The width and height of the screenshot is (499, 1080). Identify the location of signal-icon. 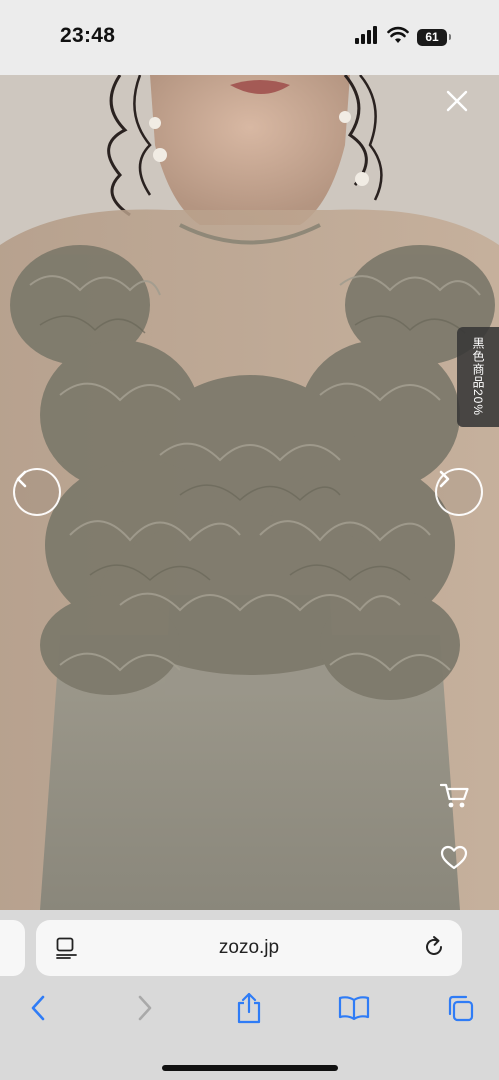
(367, 37).